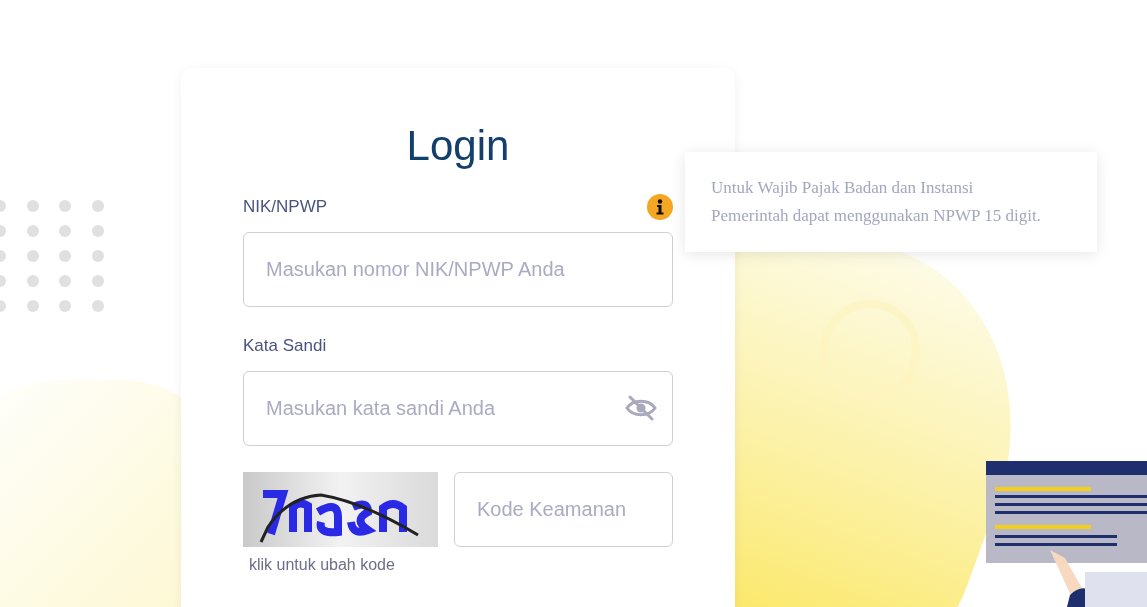  What do you see at coordinates (343, 564) in the screenshot?
I see `refresh-captcha-link: klik untuk ubah kode` at bounding box center [343, 564].